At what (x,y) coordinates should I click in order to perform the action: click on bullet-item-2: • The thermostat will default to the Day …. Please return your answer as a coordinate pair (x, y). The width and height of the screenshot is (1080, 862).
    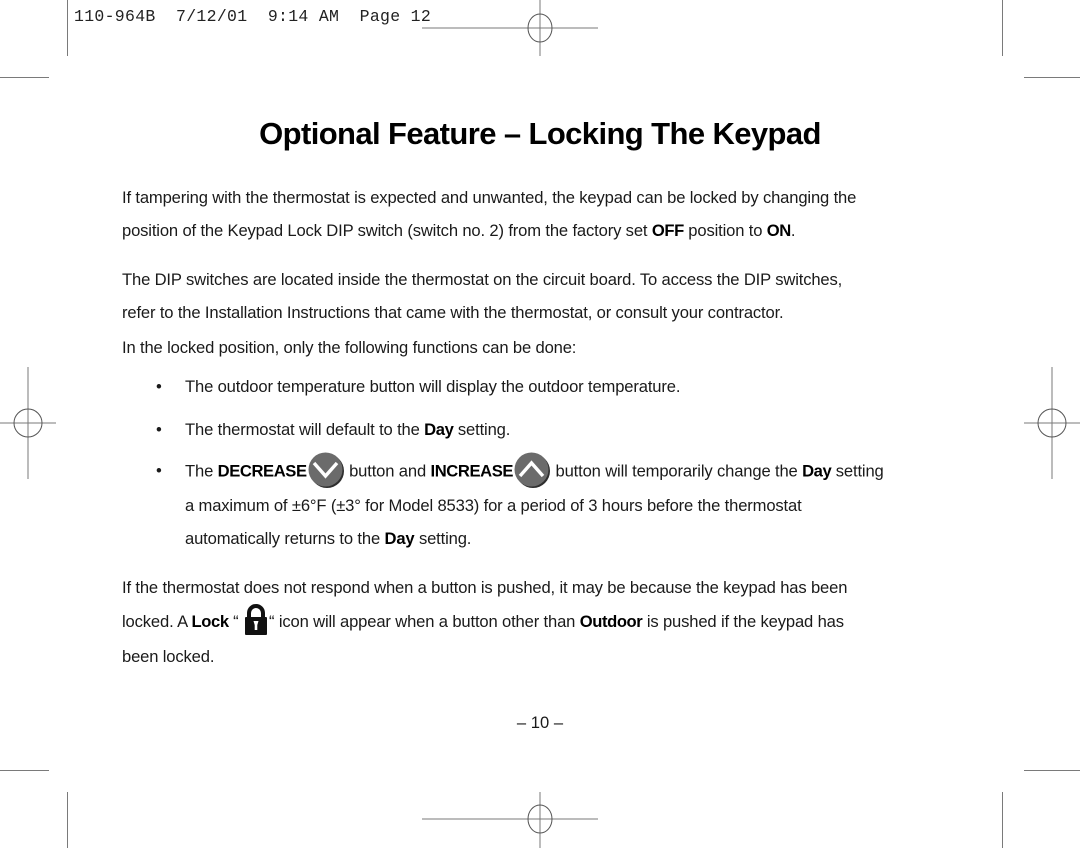
    Looking at the image, I should click on (333, 430).